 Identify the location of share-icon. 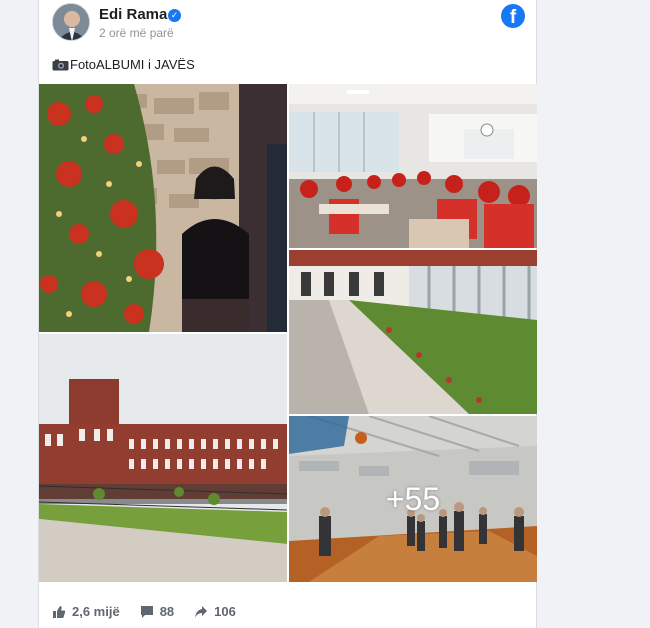
(201, 612).